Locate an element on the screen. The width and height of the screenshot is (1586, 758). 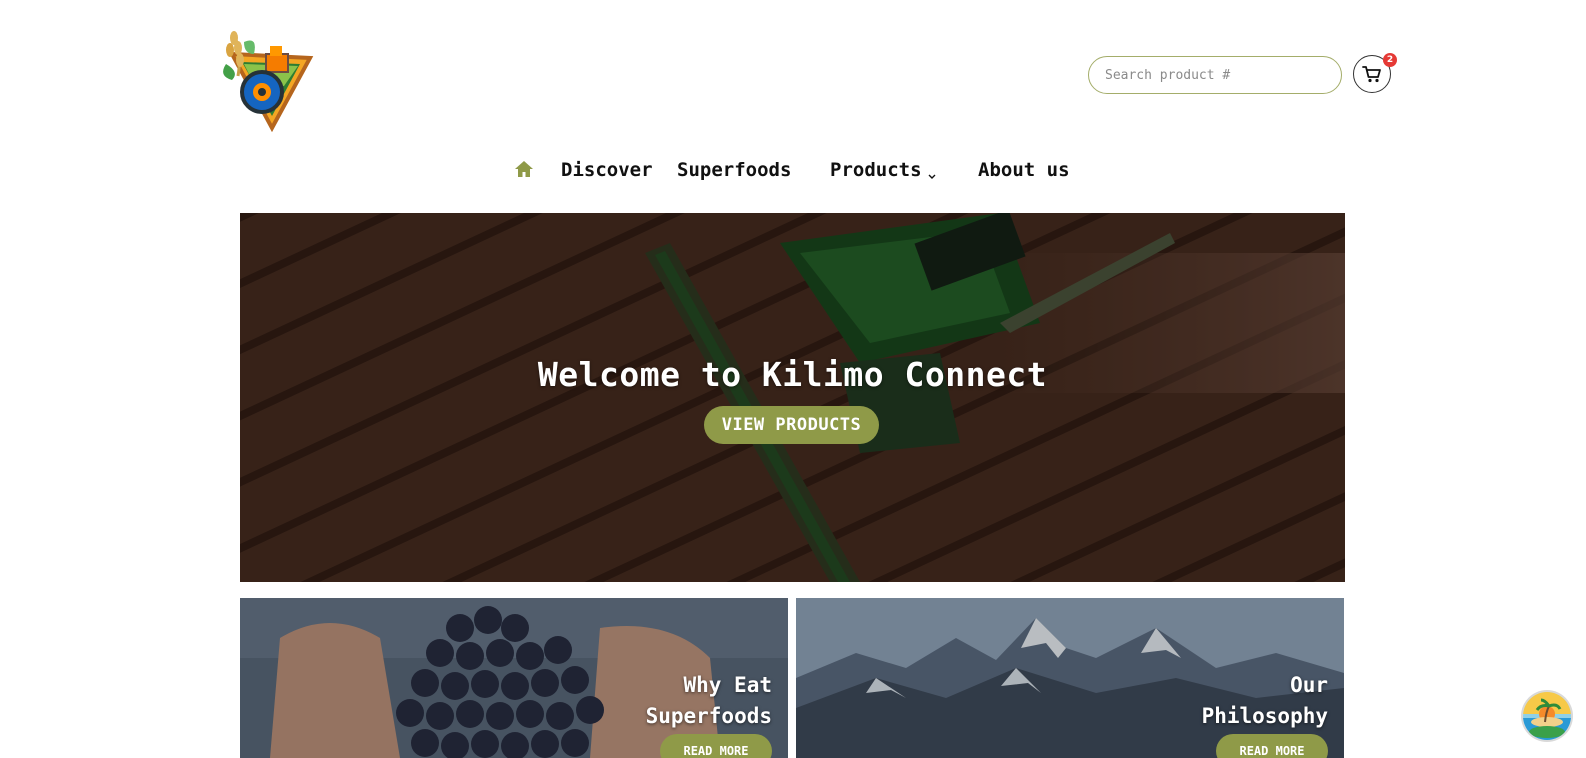
philosophy-card: Our Philosophy READ MORE is located at coordinates (1070, 678).